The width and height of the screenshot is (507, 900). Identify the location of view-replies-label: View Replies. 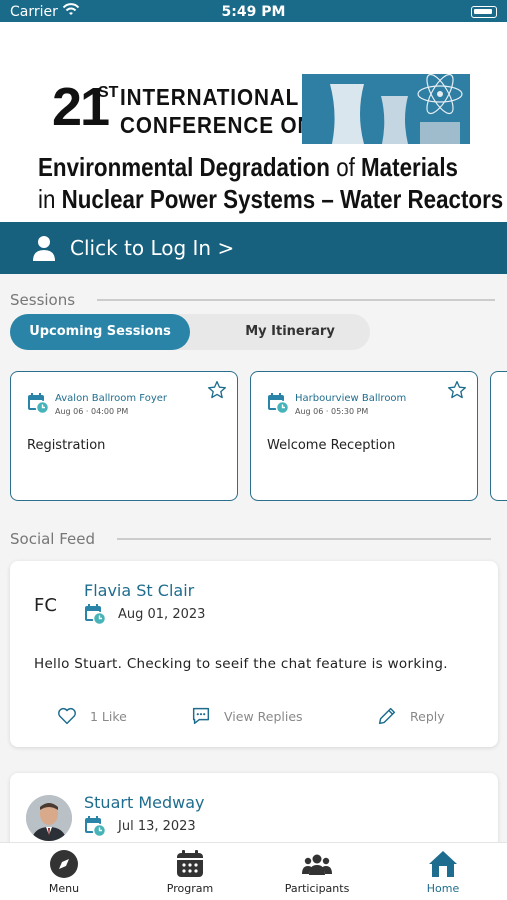
(263, 716).